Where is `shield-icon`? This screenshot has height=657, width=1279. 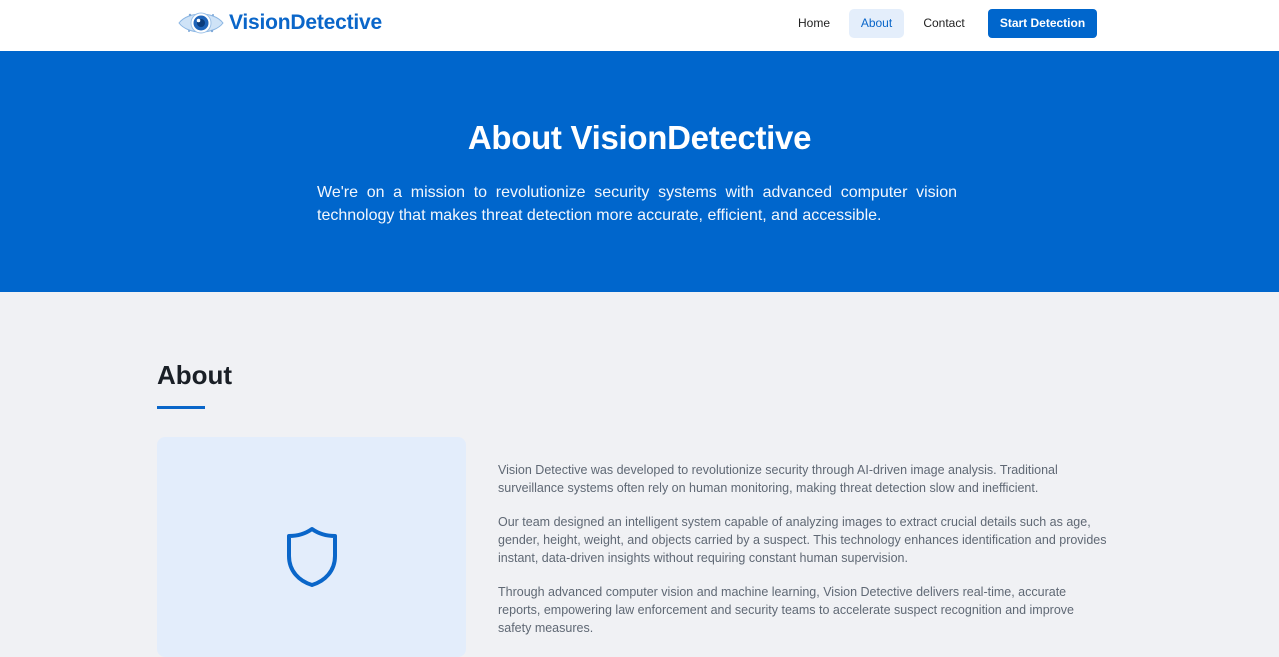 shield-icon is located at coordinates (312, 557).